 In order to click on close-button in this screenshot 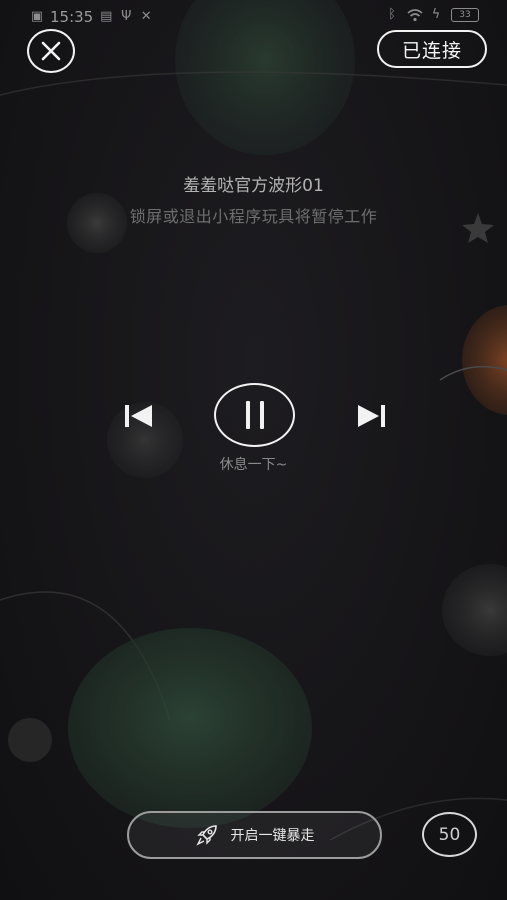, I will do `click(51, 51)`.